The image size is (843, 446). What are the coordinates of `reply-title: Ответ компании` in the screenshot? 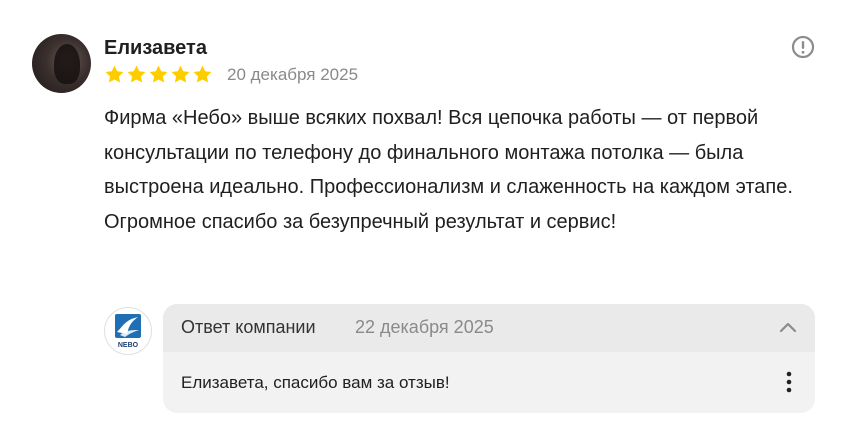 It's located at (248, 327).